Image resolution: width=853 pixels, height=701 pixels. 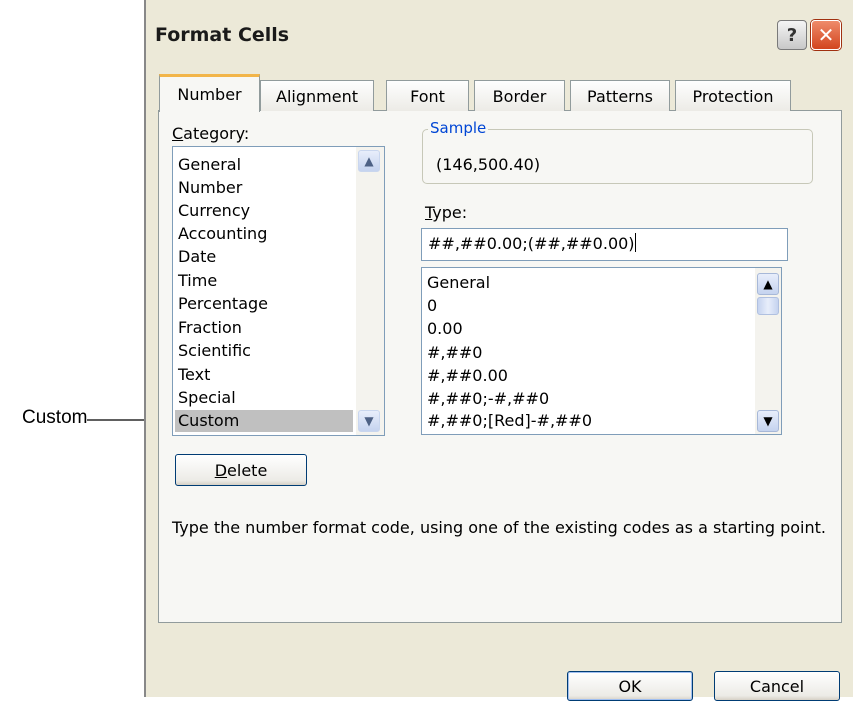 I want to click on category-item-text: Text, so click(x=194, y=374).